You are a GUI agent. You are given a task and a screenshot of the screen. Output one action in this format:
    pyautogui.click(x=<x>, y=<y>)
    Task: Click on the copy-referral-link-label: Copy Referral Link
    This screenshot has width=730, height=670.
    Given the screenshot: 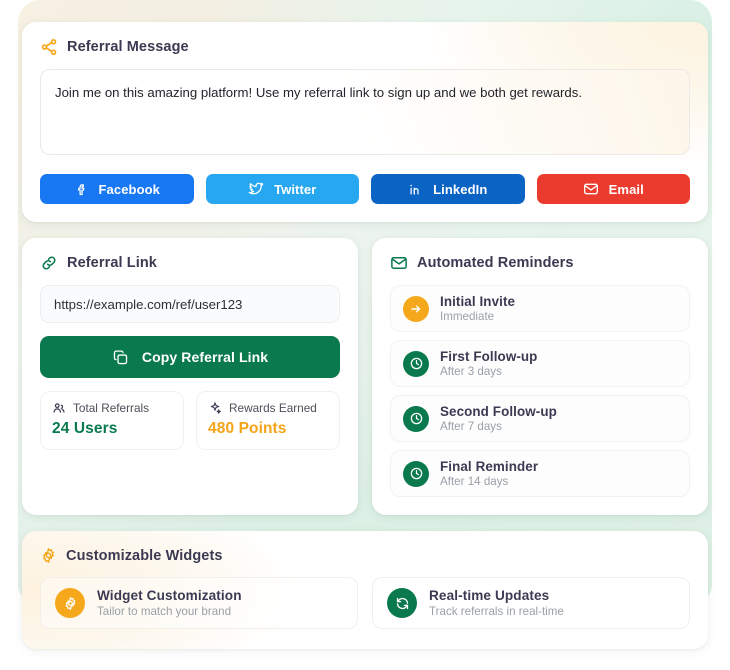 What is the action you would take?
    pyautogui.click(x=205, y=357)
    